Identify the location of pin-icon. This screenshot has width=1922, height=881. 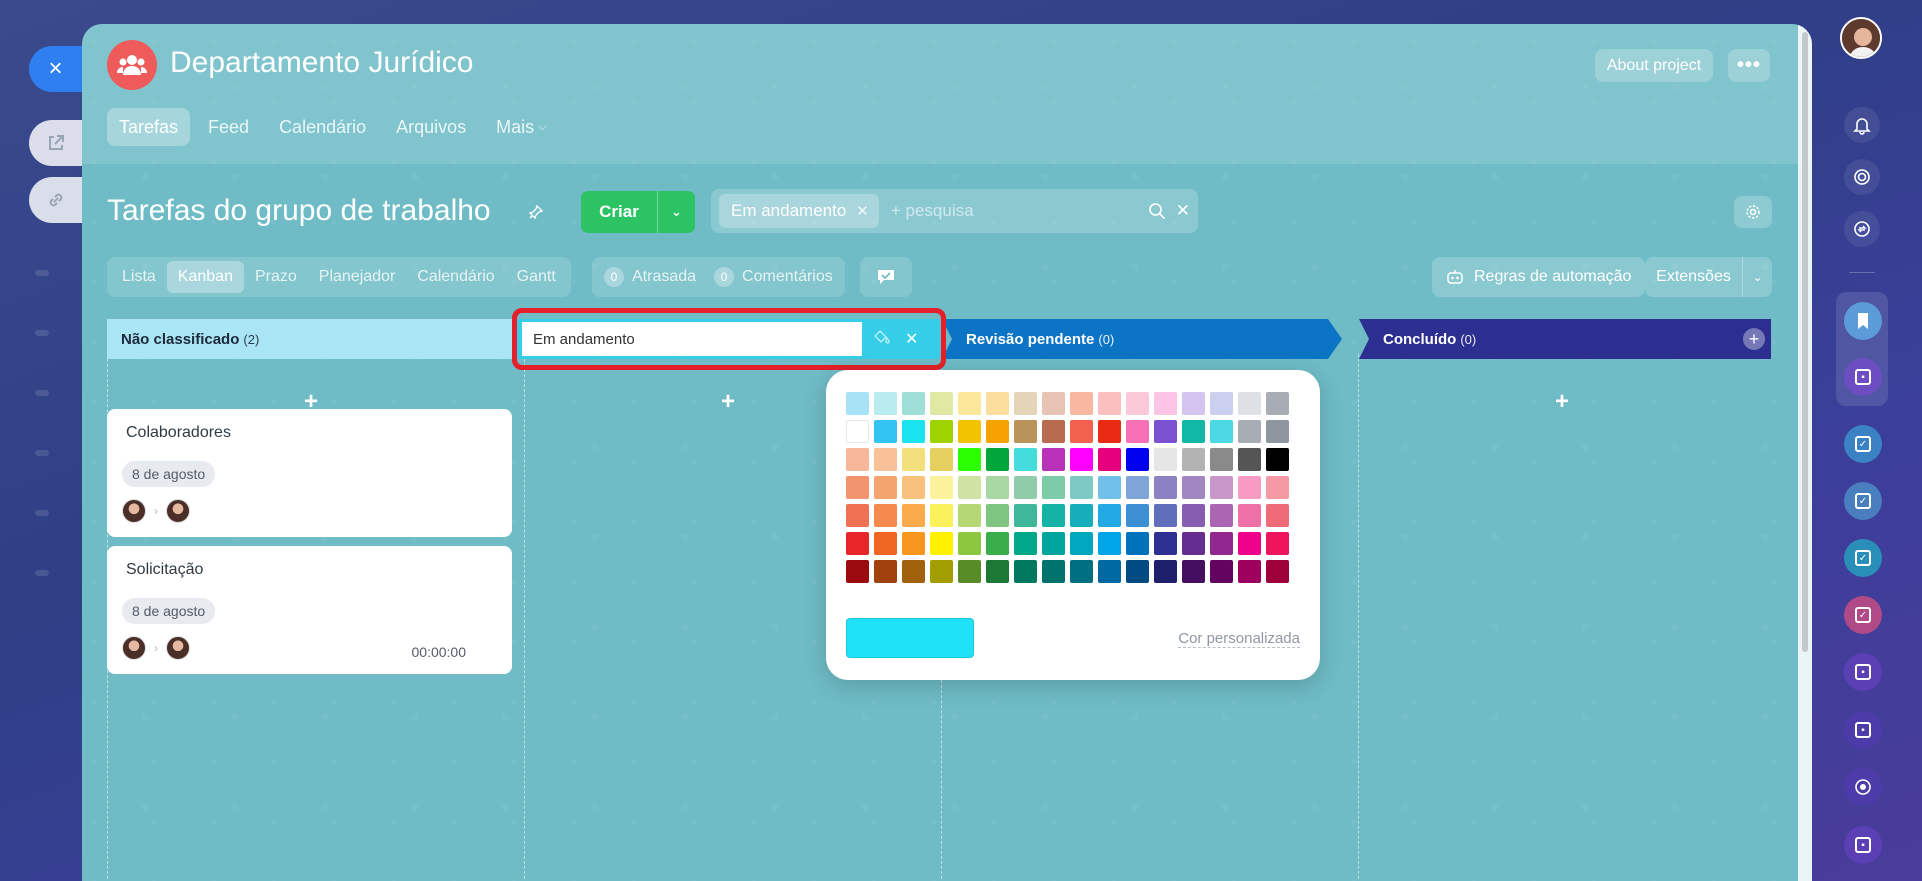
(536, 214).